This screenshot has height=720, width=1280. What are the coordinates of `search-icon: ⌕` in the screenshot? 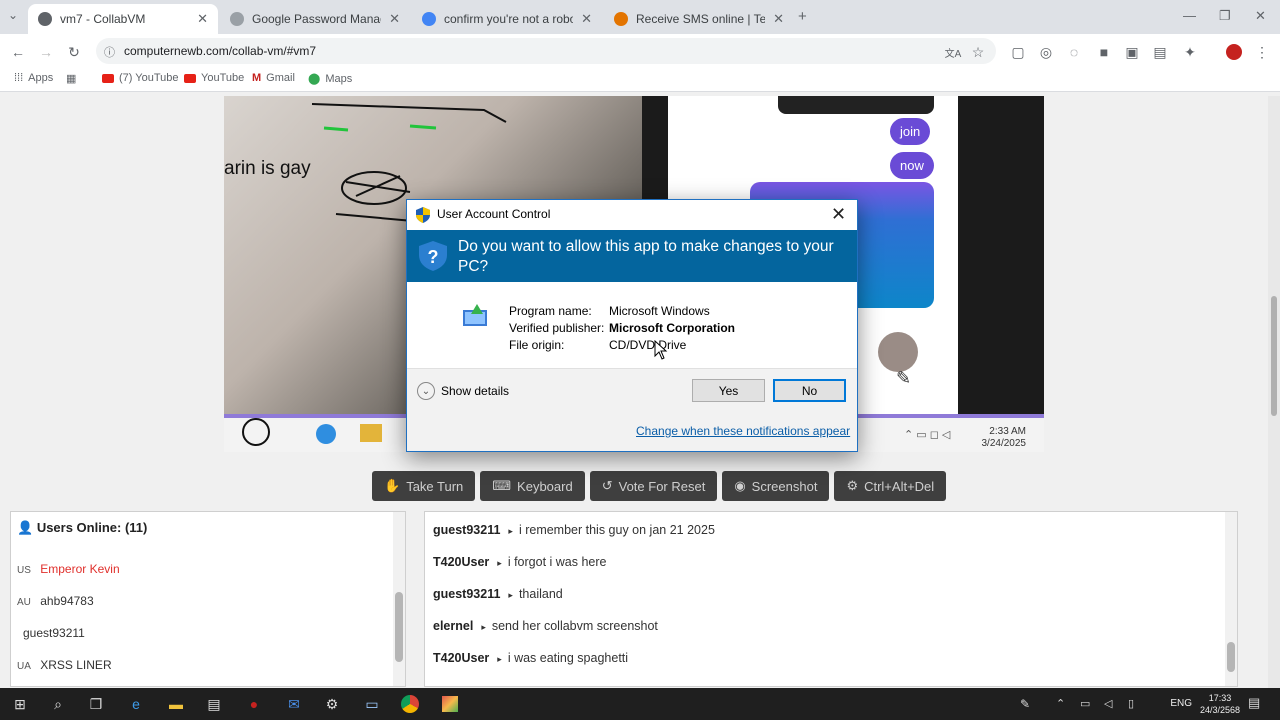 It's located at (58, 704).